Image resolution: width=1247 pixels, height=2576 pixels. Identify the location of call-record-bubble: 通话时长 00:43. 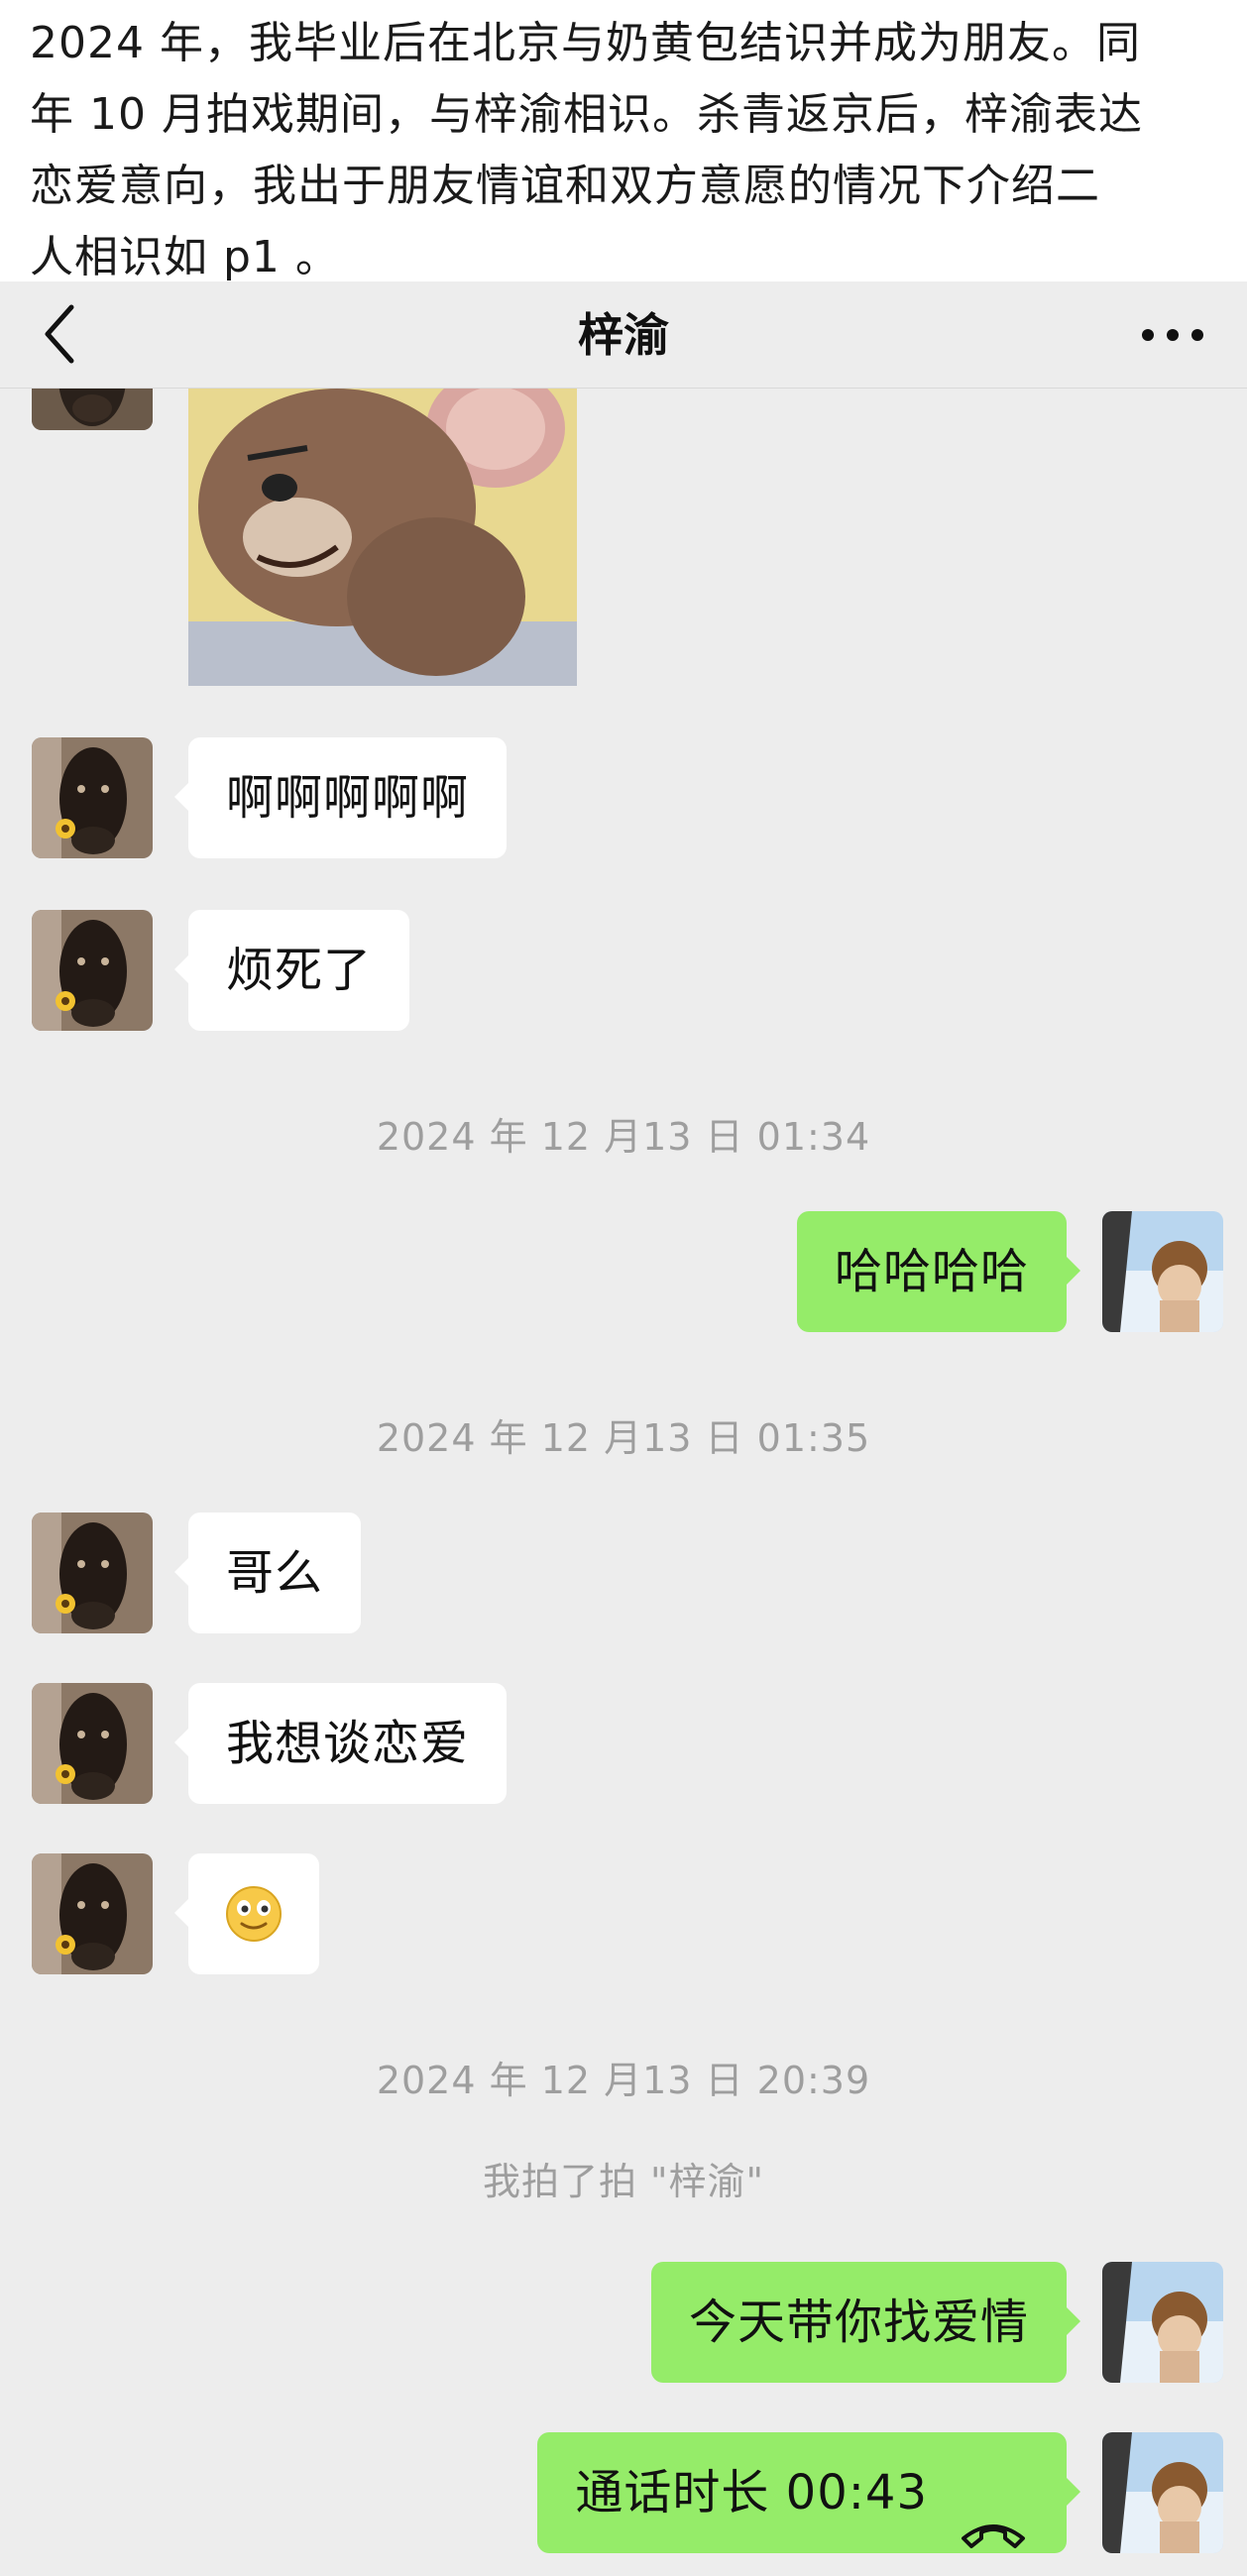
(809, 2492).